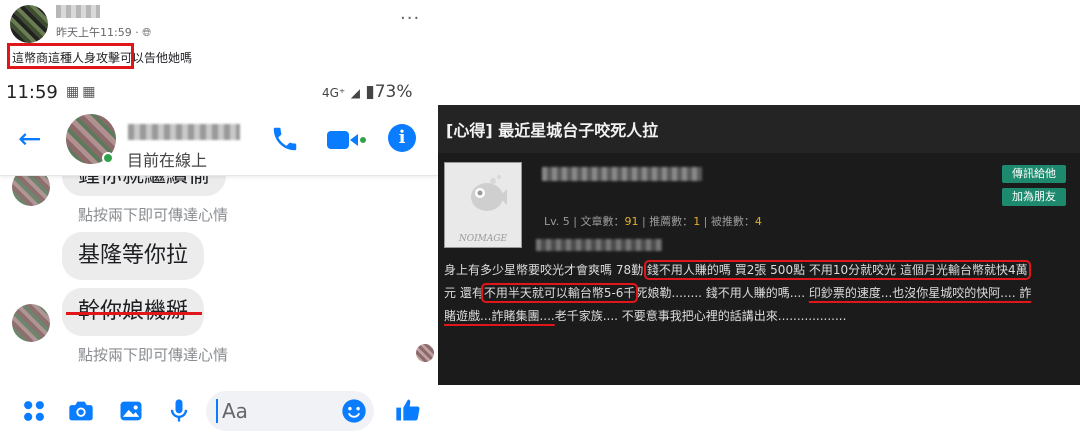 Image resolution: width=1080 pixels, height=435 pixels. I want to click on notification-icons: ▦▦, so click(82, 92).